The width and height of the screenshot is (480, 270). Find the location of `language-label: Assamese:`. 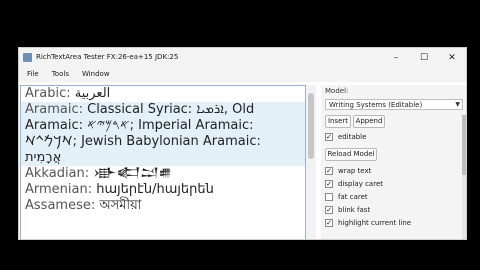

language-label: Assamese: is located at coordinates (60, 205).